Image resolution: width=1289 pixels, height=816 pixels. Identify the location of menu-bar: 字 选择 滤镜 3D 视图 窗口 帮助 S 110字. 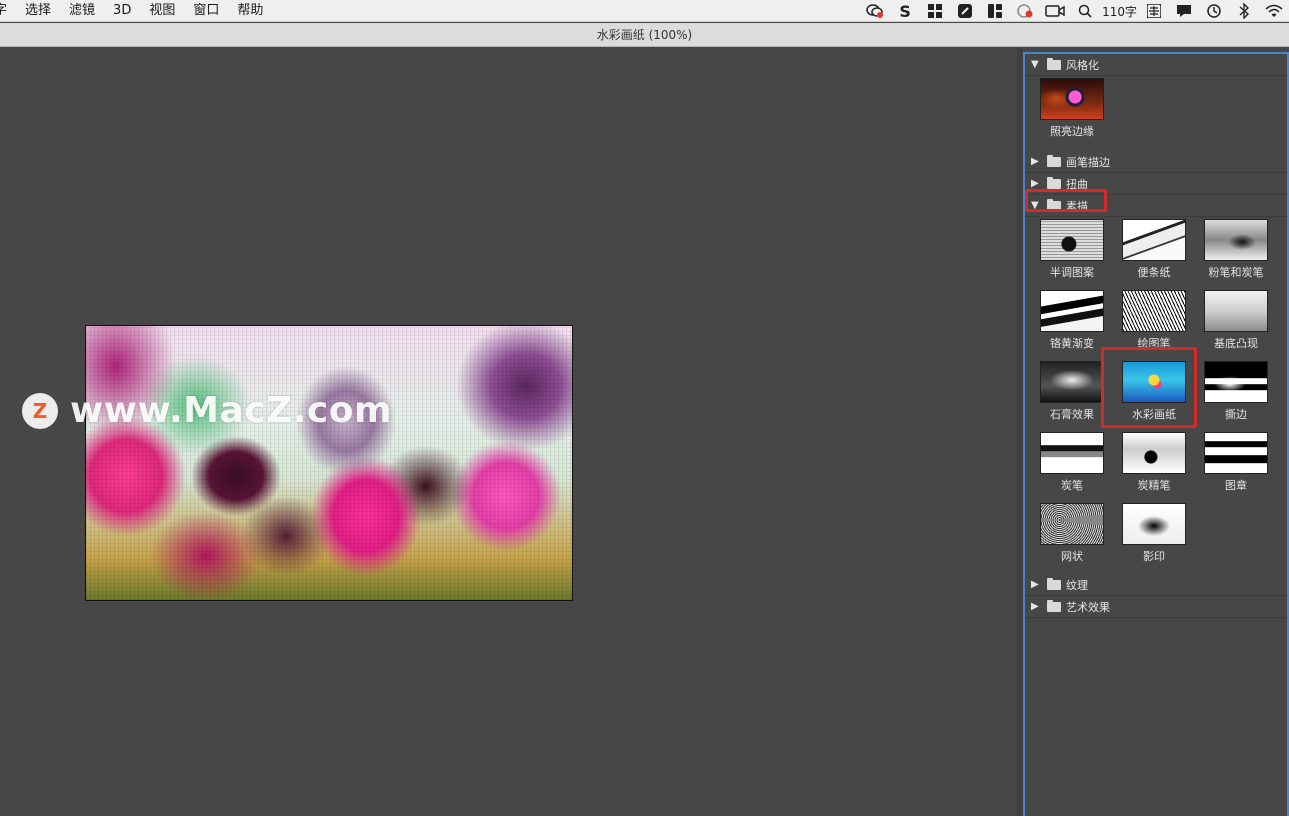
(644, 11).